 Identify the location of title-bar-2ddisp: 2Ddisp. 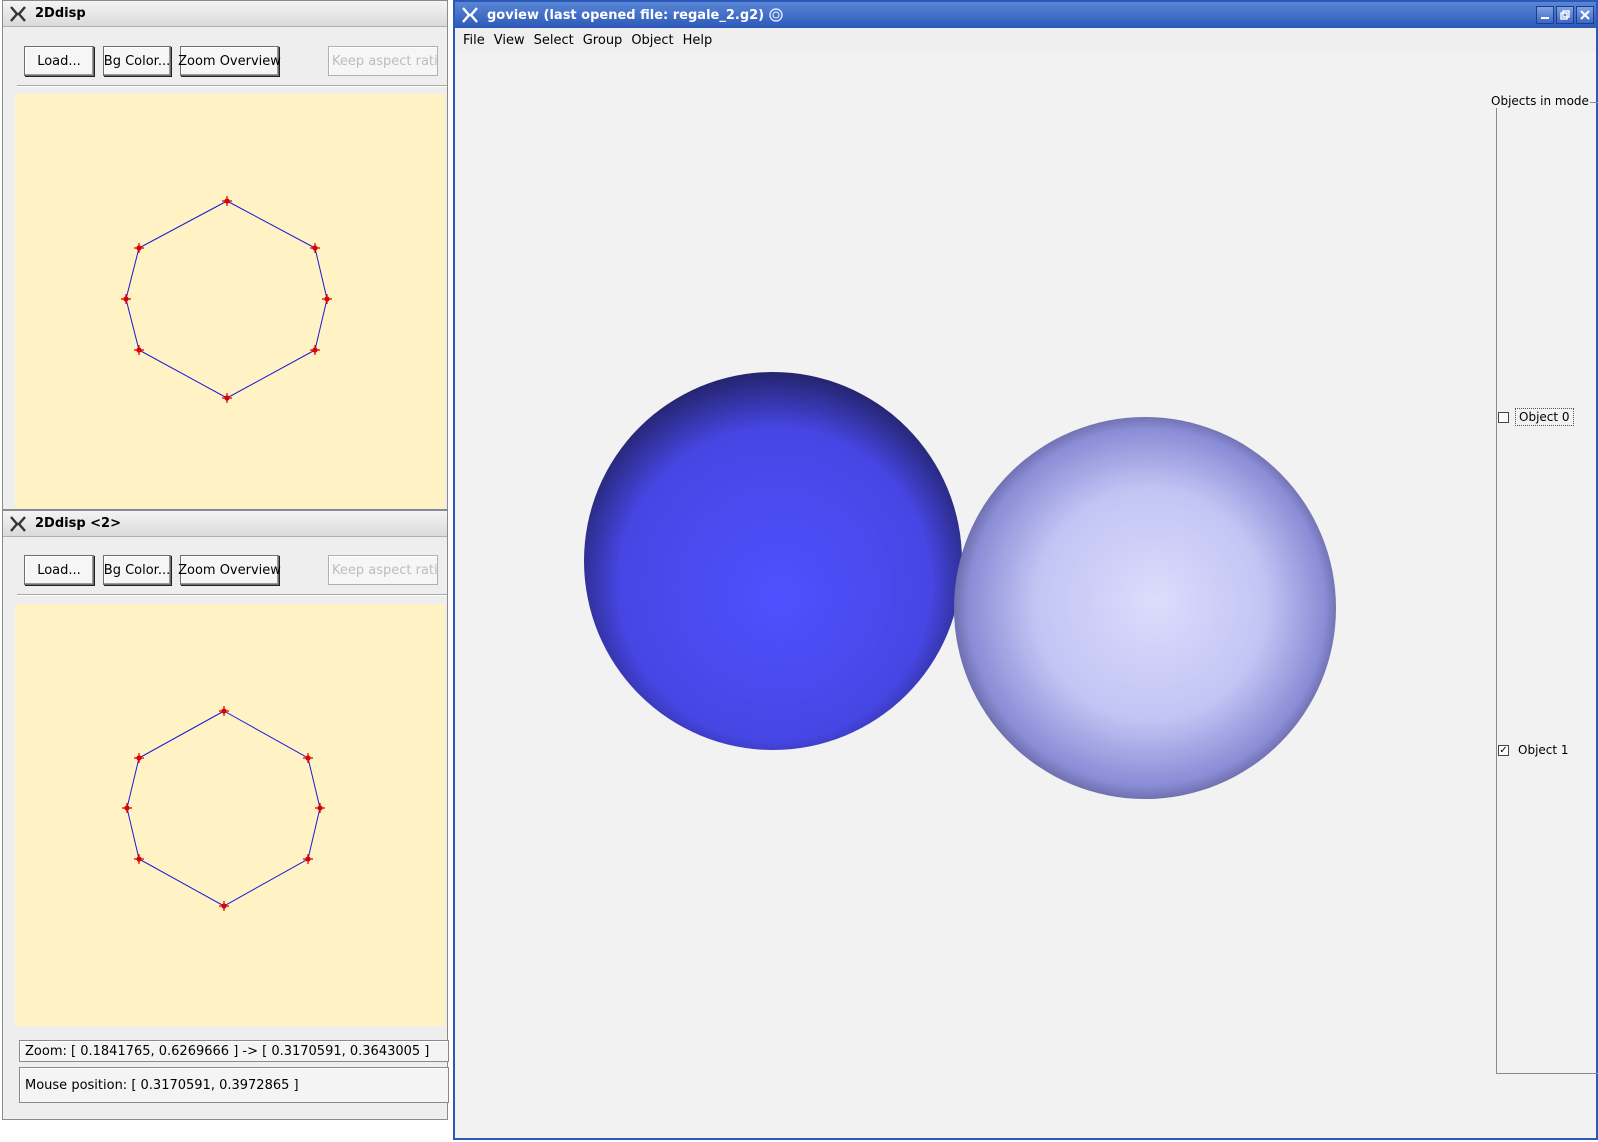
(225, 14).